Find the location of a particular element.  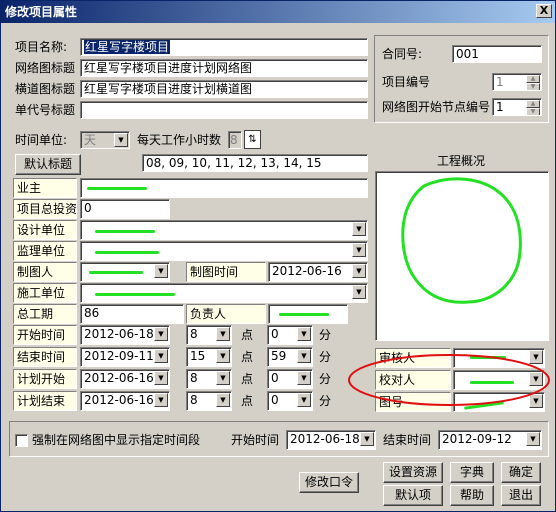

plan-end-hour-select: 8 ▼ is located at coordinates (209, 401).